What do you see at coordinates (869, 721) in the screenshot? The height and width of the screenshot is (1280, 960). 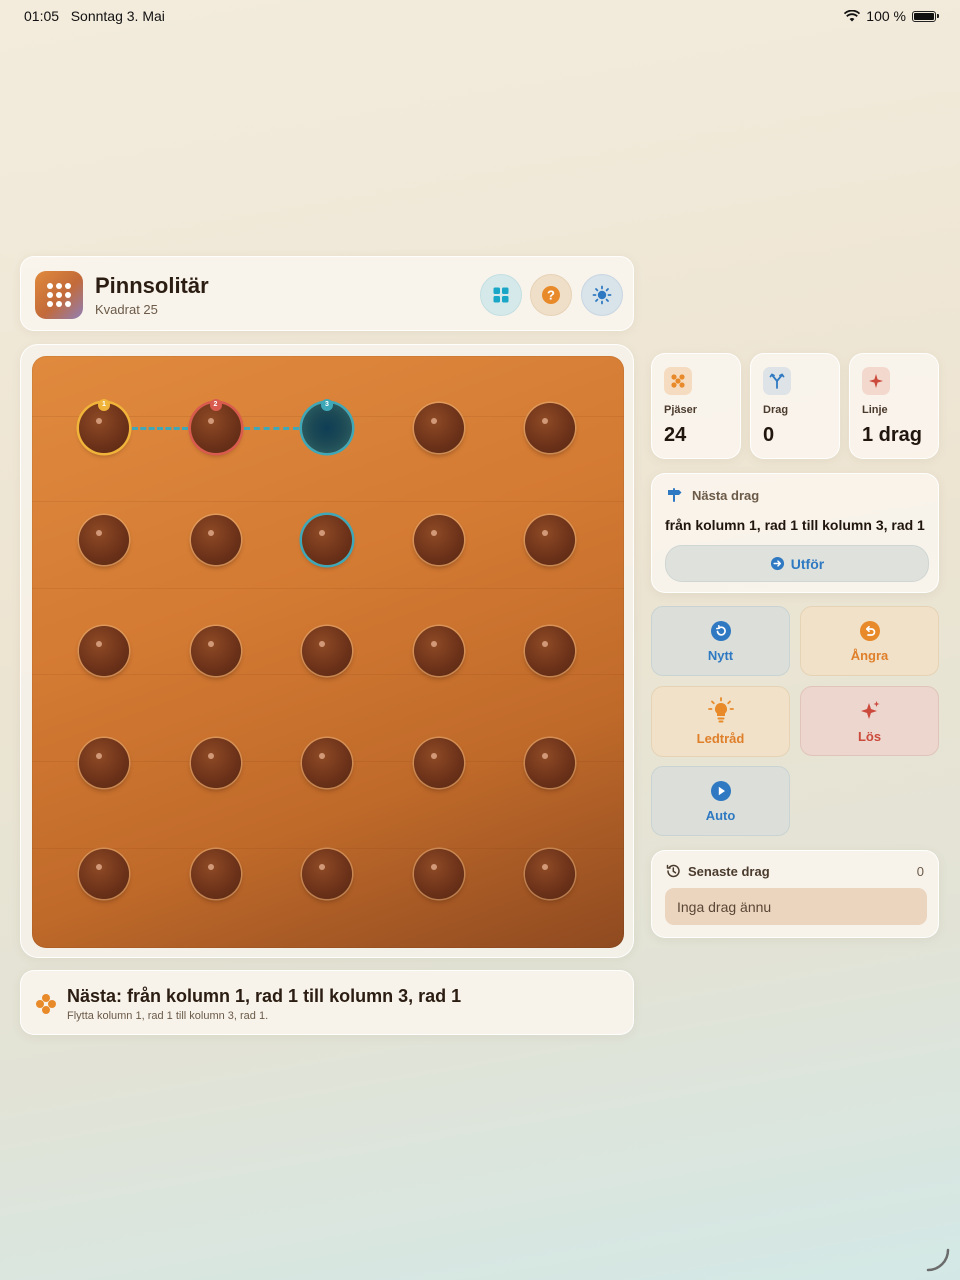 I see `solve-button: Lös` at bounding box center [869, 721].